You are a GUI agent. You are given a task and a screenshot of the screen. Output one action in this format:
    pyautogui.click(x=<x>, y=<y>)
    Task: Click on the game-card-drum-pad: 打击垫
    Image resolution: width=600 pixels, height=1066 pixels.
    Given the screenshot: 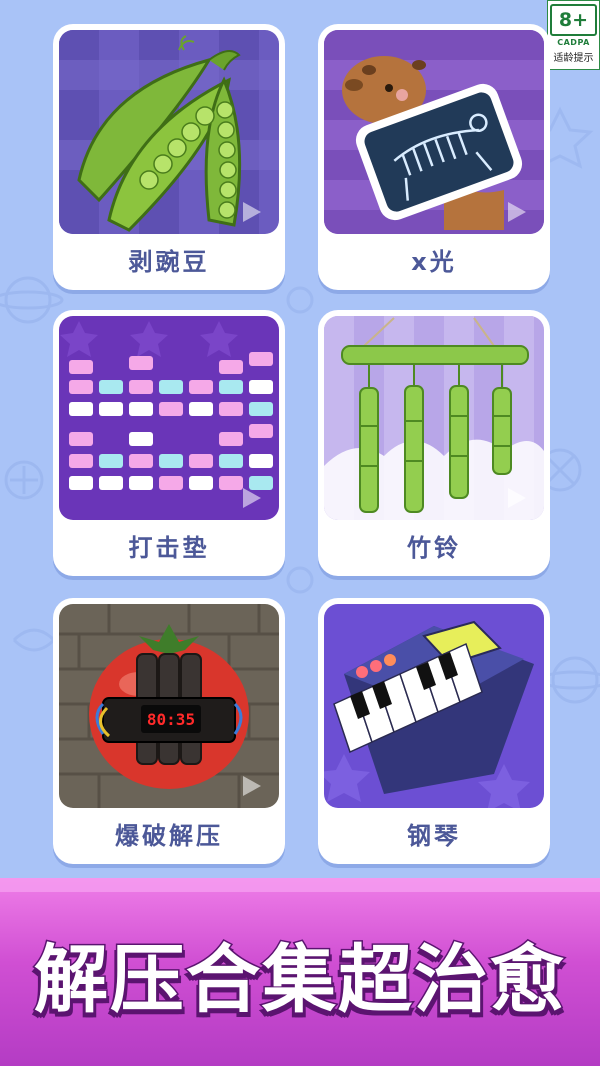 What is the action you would take?
    pyautogui.click(x=169, y=443)
    